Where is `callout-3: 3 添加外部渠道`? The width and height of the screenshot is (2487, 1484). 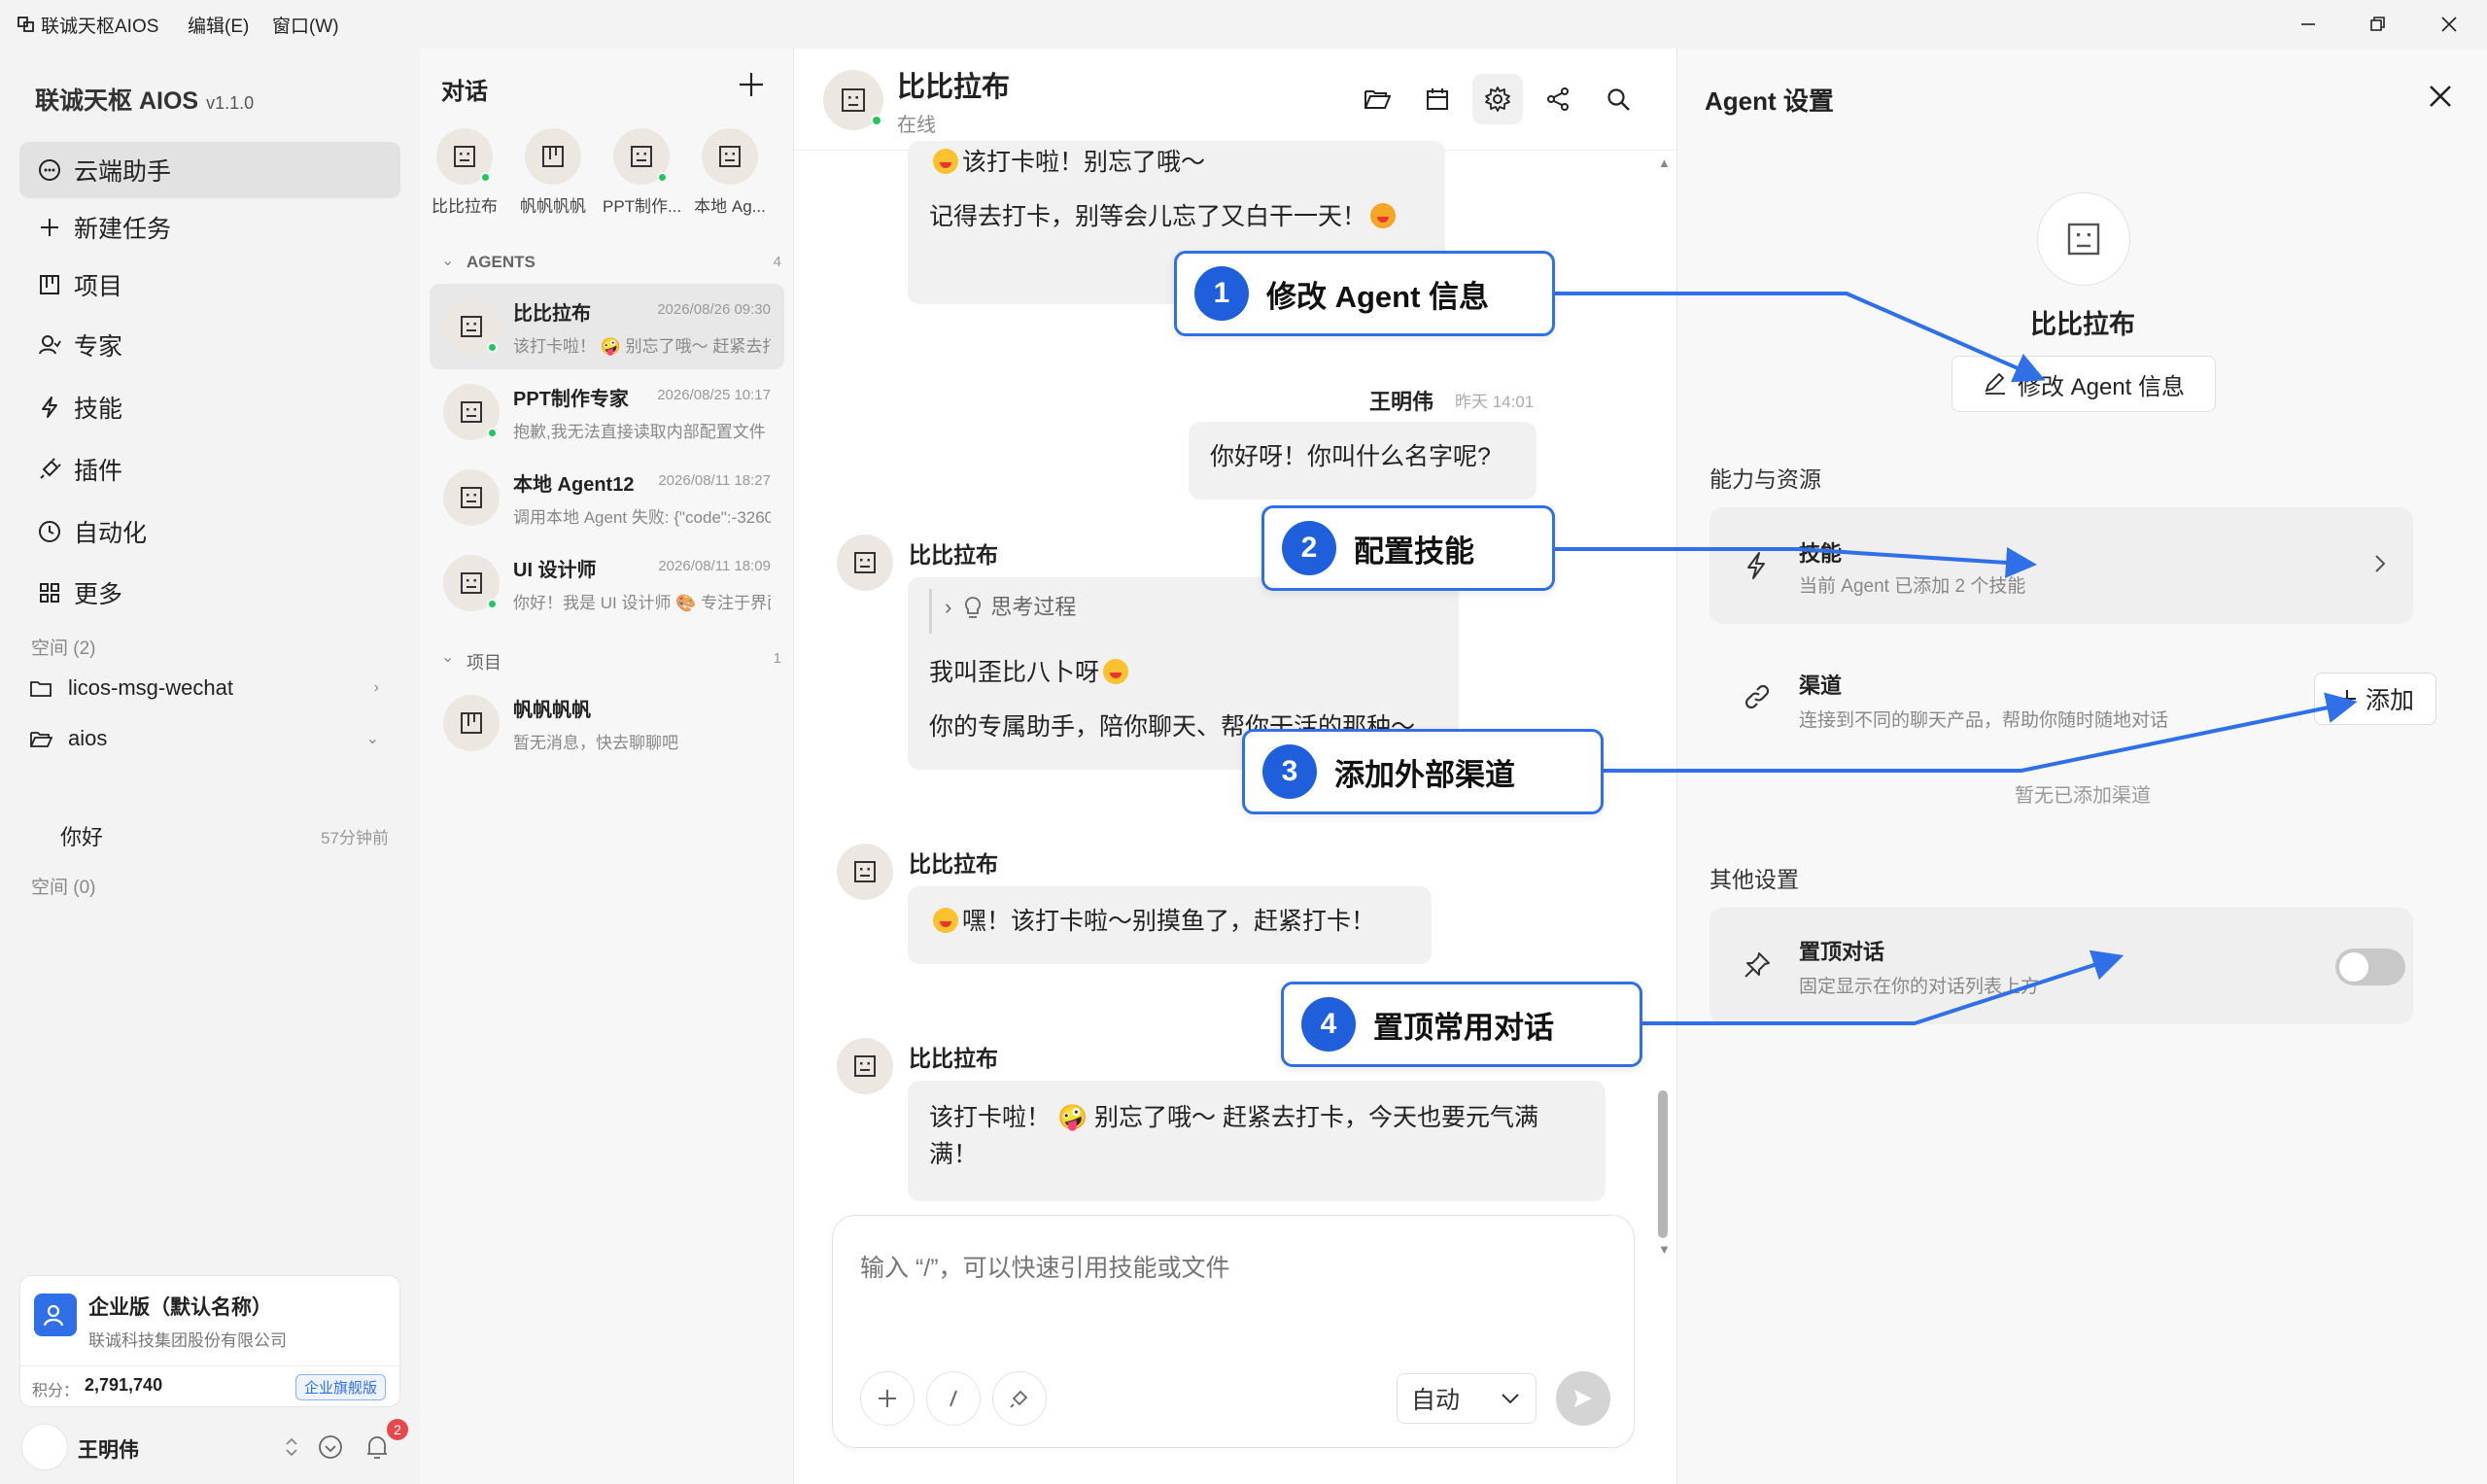
callout-3: 3 添加外部渠道 is located at coordinates (1423, 771).